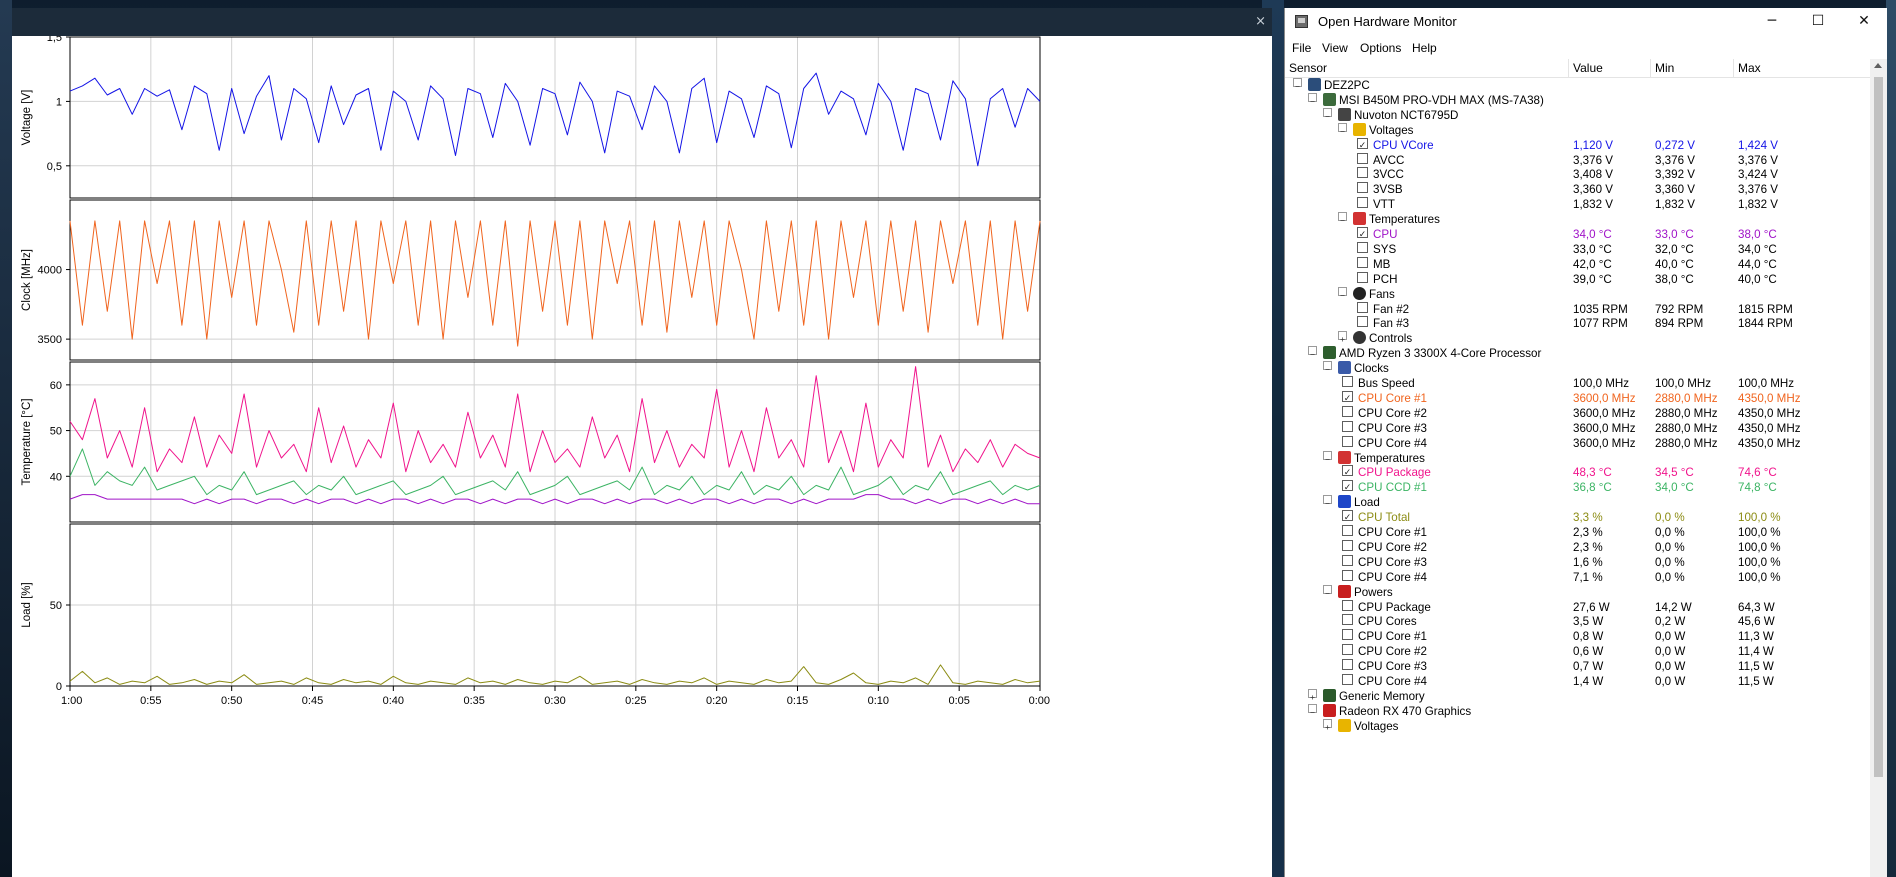 This screenshot has height=877, width=1896. I want to click on col-max: Max, so click(1802, 68).